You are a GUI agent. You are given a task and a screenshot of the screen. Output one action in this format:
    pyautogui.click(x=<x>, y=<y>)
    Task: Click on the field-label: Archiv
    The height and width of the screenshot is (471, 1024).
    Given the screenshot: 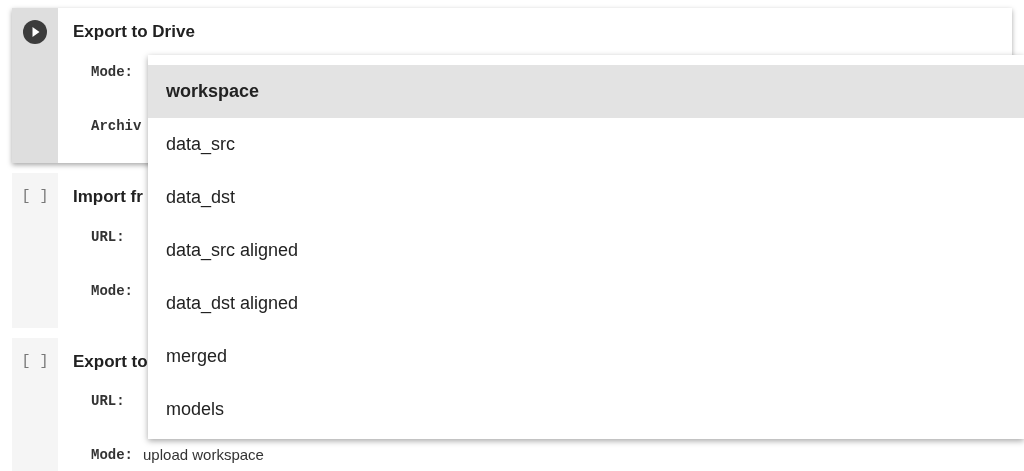 What is the action you would take?
    pyautogui.click(x=116, y=126)
    